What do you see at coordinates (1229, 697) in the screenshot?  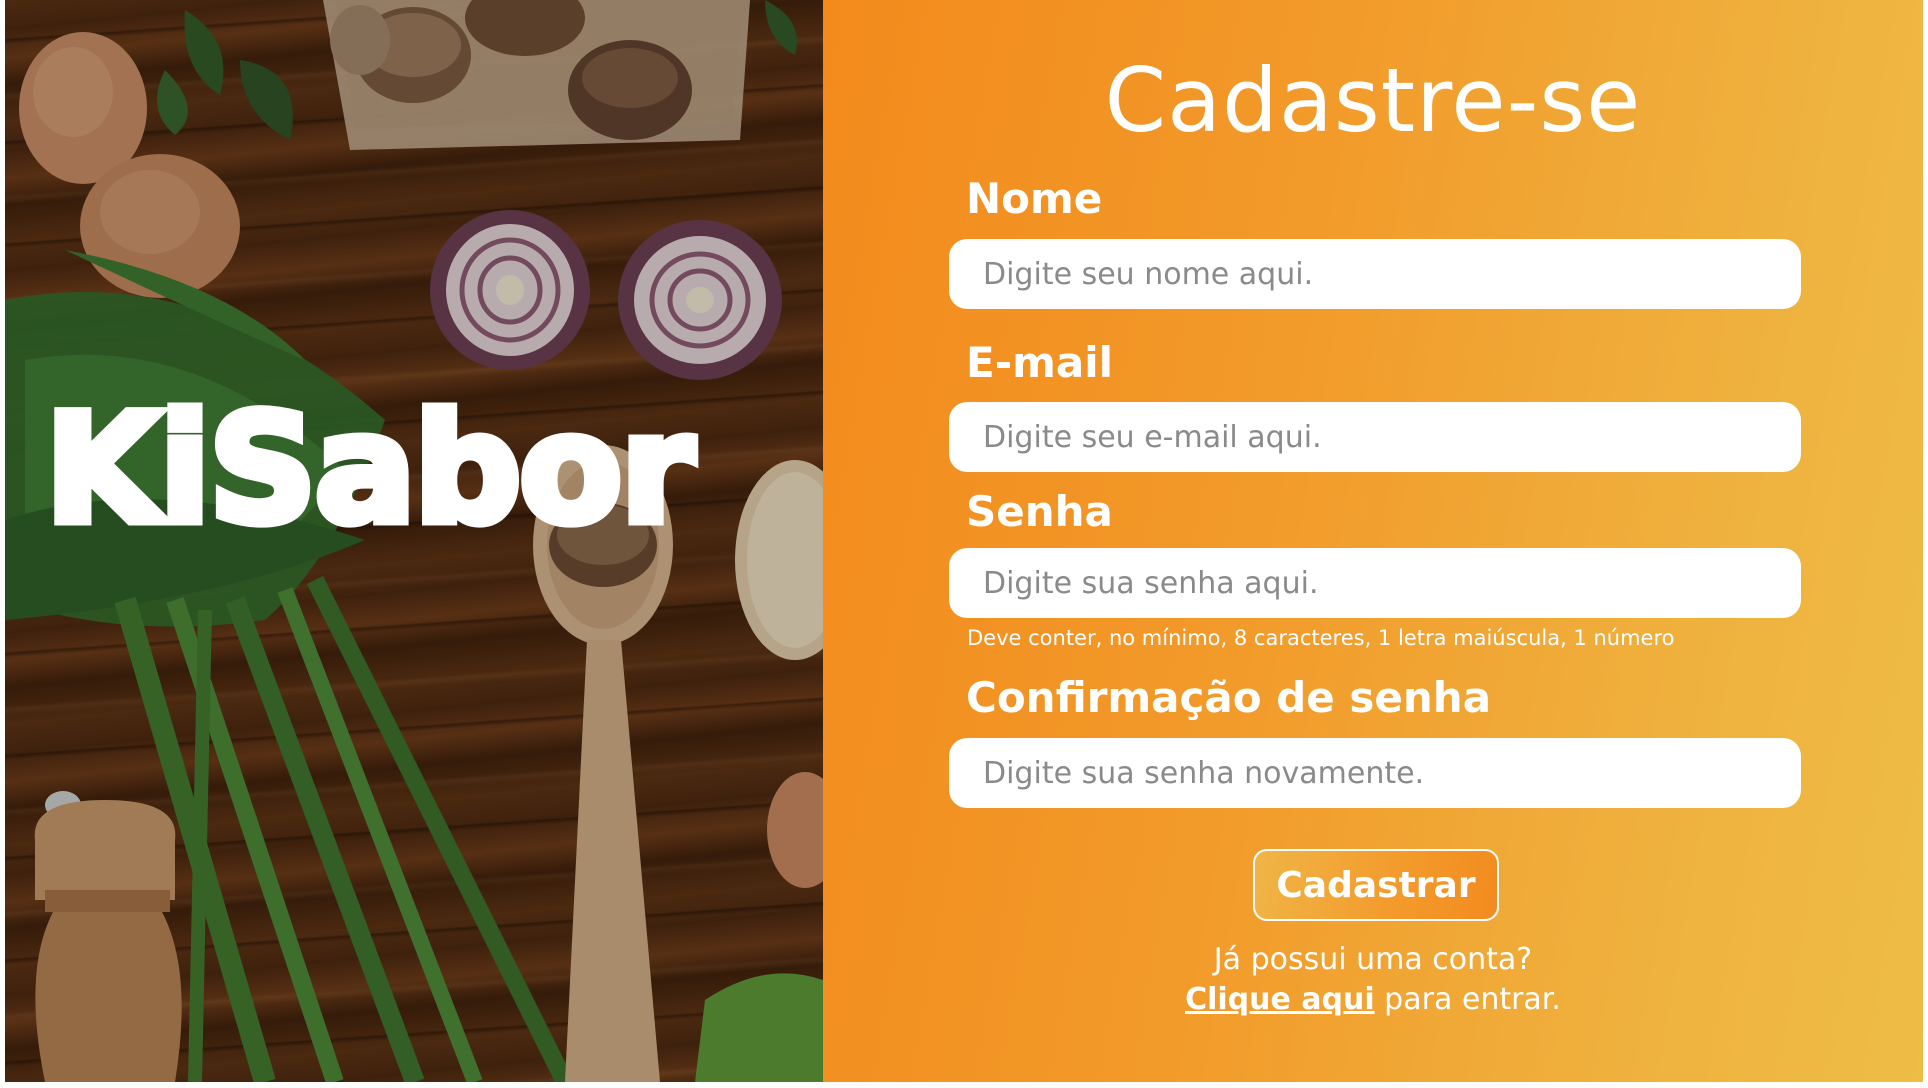 I see `confirm-password-label: Confirmação de senha` at bounding box center [1229, 697].